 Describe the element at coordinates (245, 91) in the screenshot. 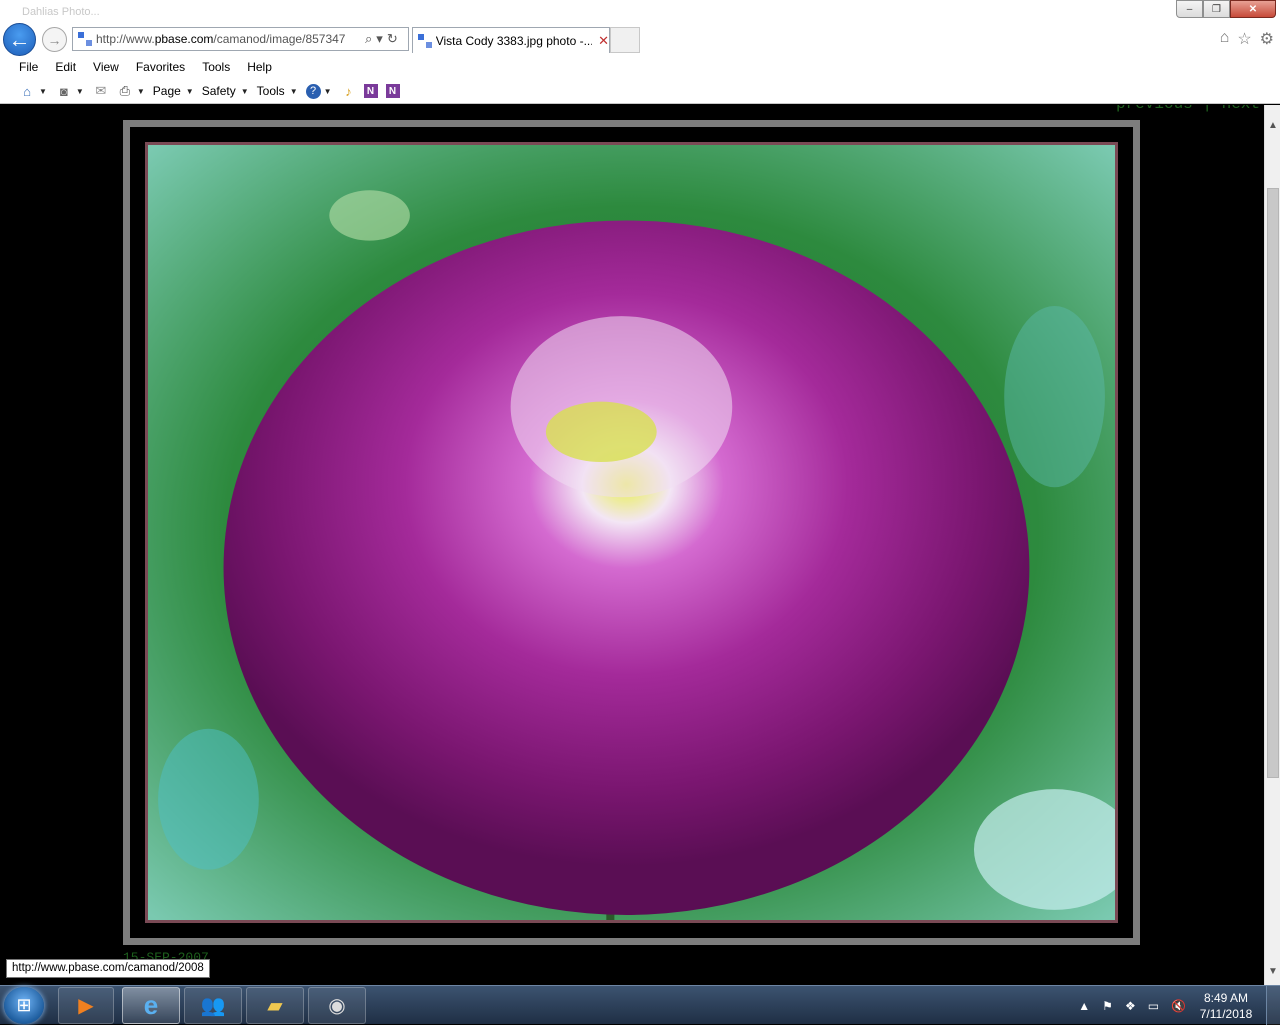

I see `safety-dropdown-icon: ▼` at that location.